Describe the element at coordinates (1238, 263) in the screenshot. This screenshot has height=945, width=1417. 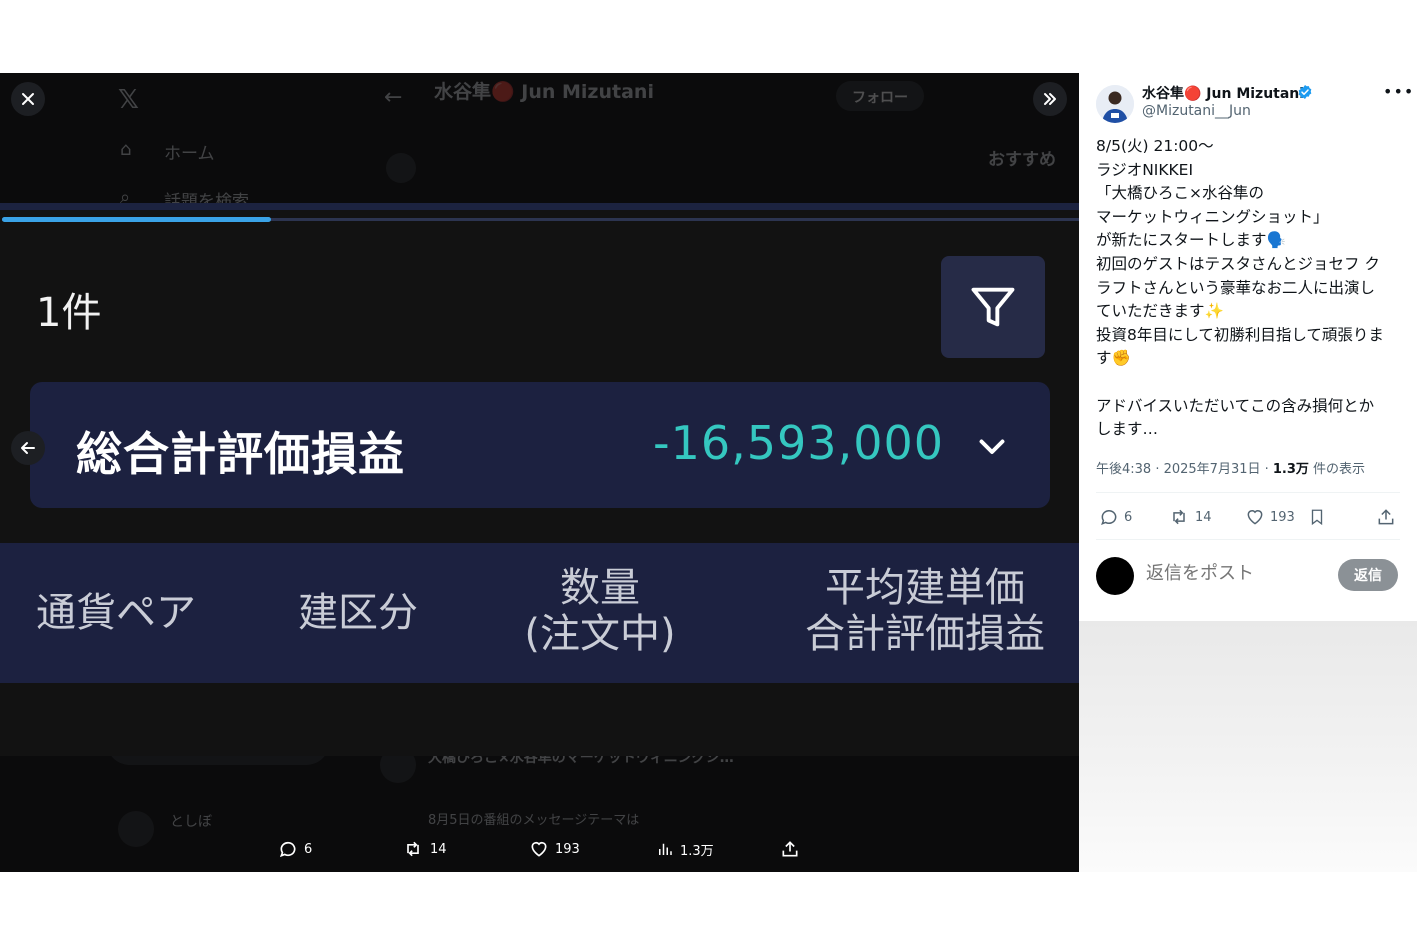
I see `tweet-line: 初回のゲストはテスタさんとジョセフ ク` at that location.